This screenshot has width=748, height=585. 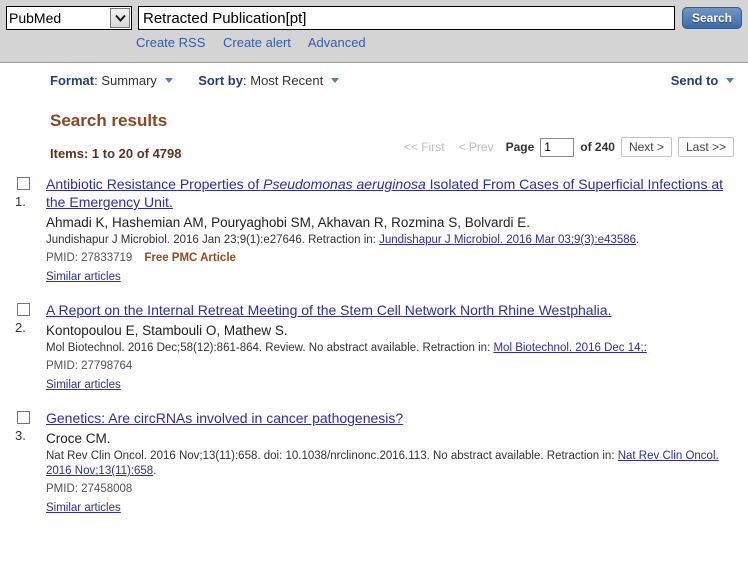 I want to click on result-pmid-row: PMID: 27798764, so click(x=390, y=366).